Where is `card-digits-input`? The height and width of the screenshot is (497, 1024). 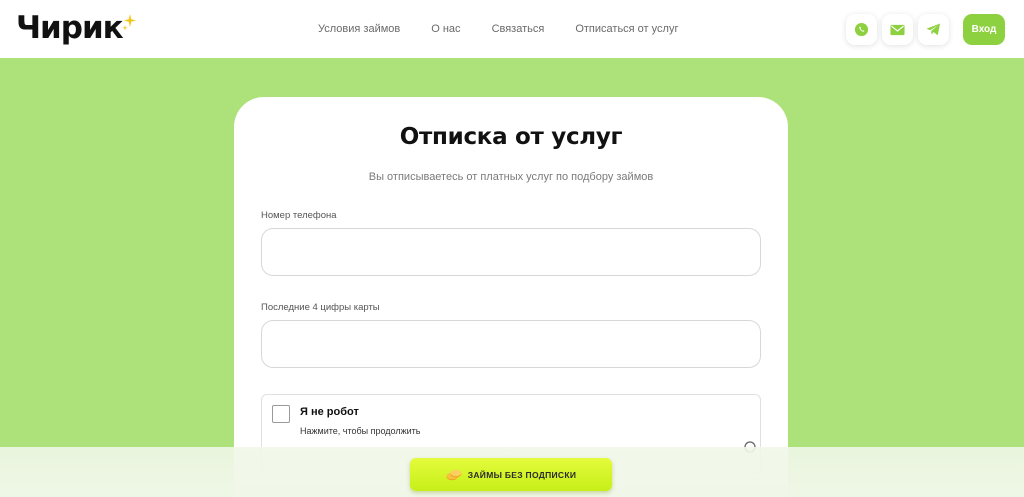
card-digits-input is located at coordinates (511, 344).